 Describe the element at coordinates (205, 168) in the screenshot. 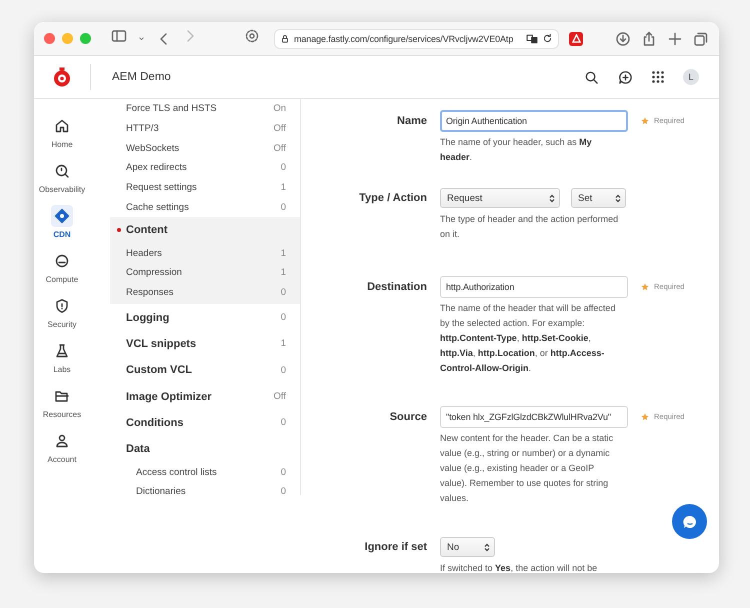

I see `sidebar-item: Apex redirects 0` at that location.